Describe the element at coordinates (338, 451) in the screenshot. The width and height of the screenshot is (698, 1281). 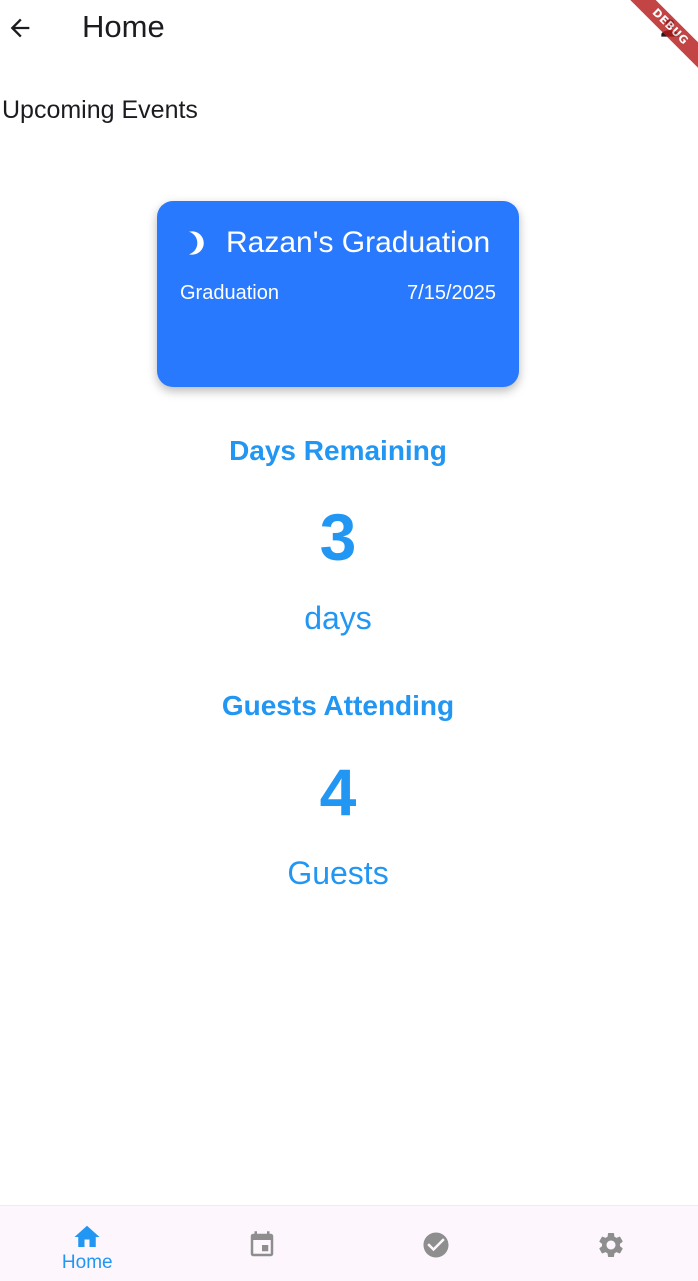
I see `days-remaining-label: Days Remaining` at that location.